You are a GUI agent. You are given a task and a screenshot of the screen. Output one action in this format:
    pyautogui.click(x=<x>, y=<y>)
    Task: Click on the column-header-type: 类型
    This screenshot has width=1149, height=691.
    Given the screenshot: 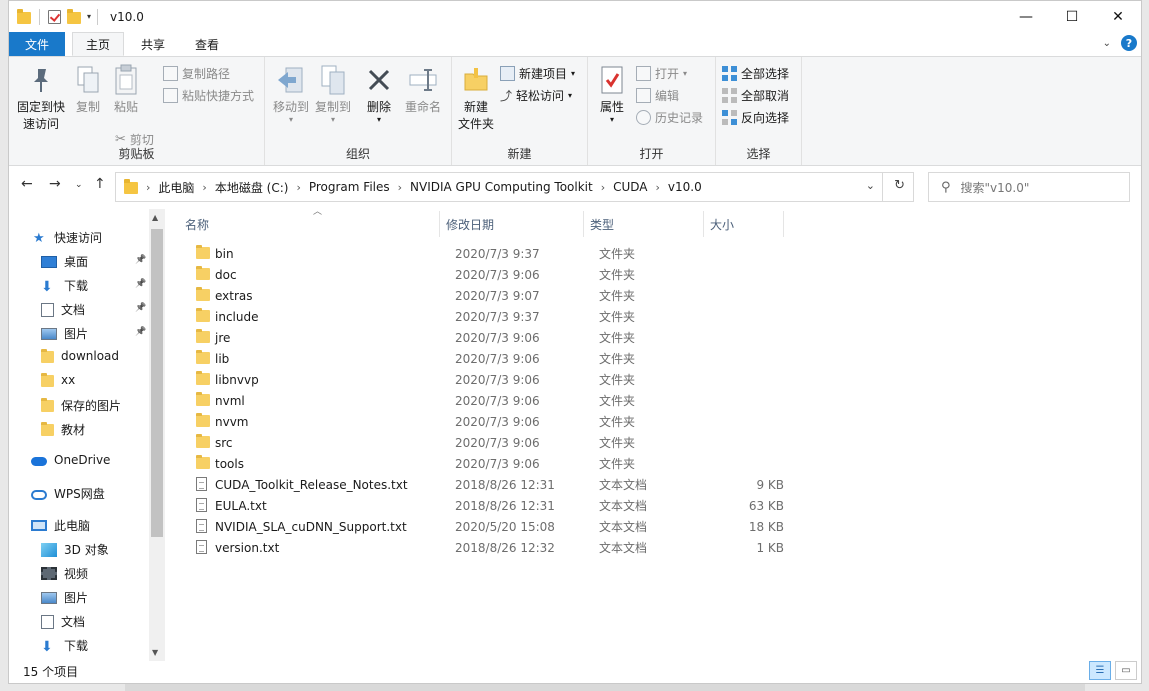 What is the action you would take?
    pyautogui.click(x=602, y=224)
    